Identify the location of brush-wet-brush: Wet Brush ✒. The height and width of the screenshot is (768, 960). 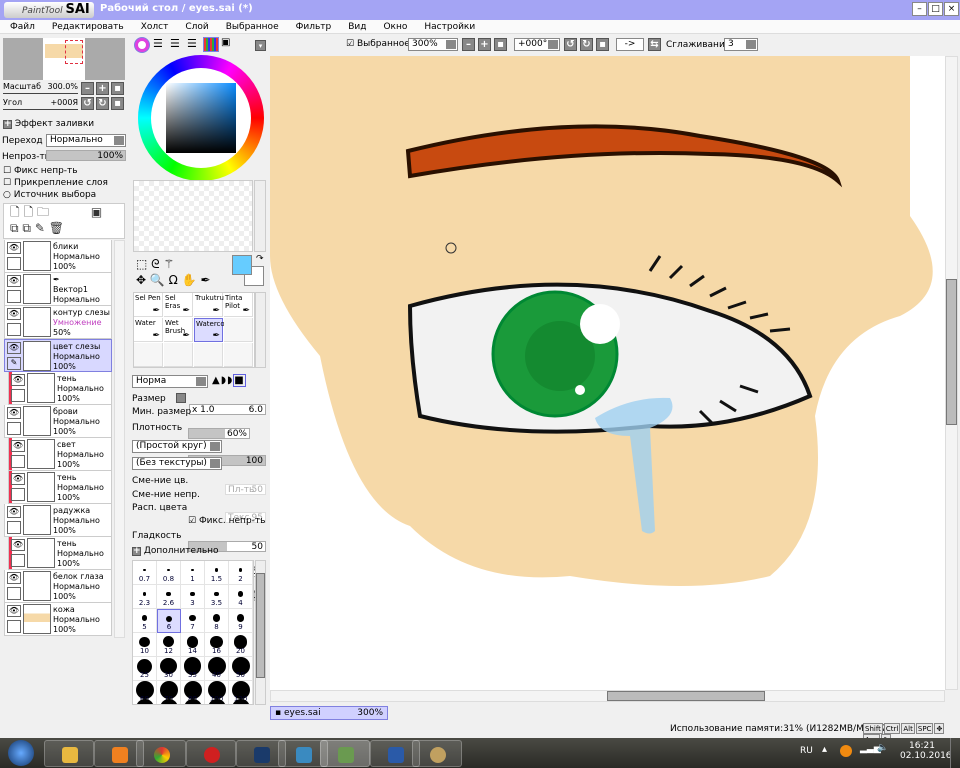
(178, 330).